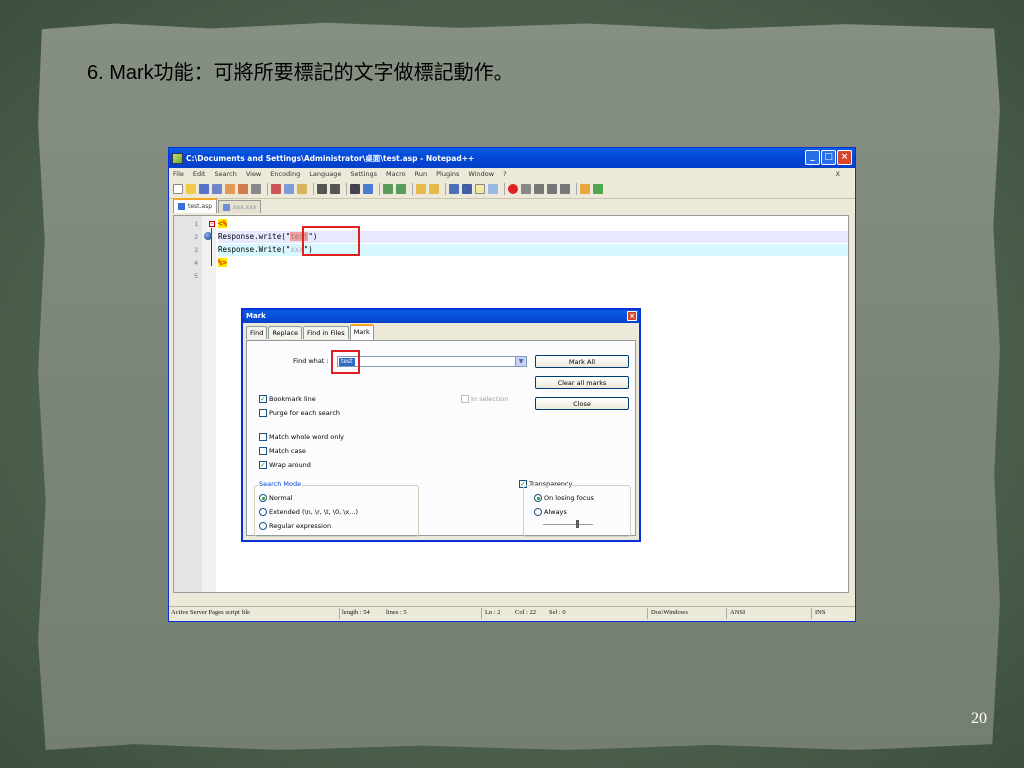  I want to click on menu-plugins: Plugins, so click(447, 174).